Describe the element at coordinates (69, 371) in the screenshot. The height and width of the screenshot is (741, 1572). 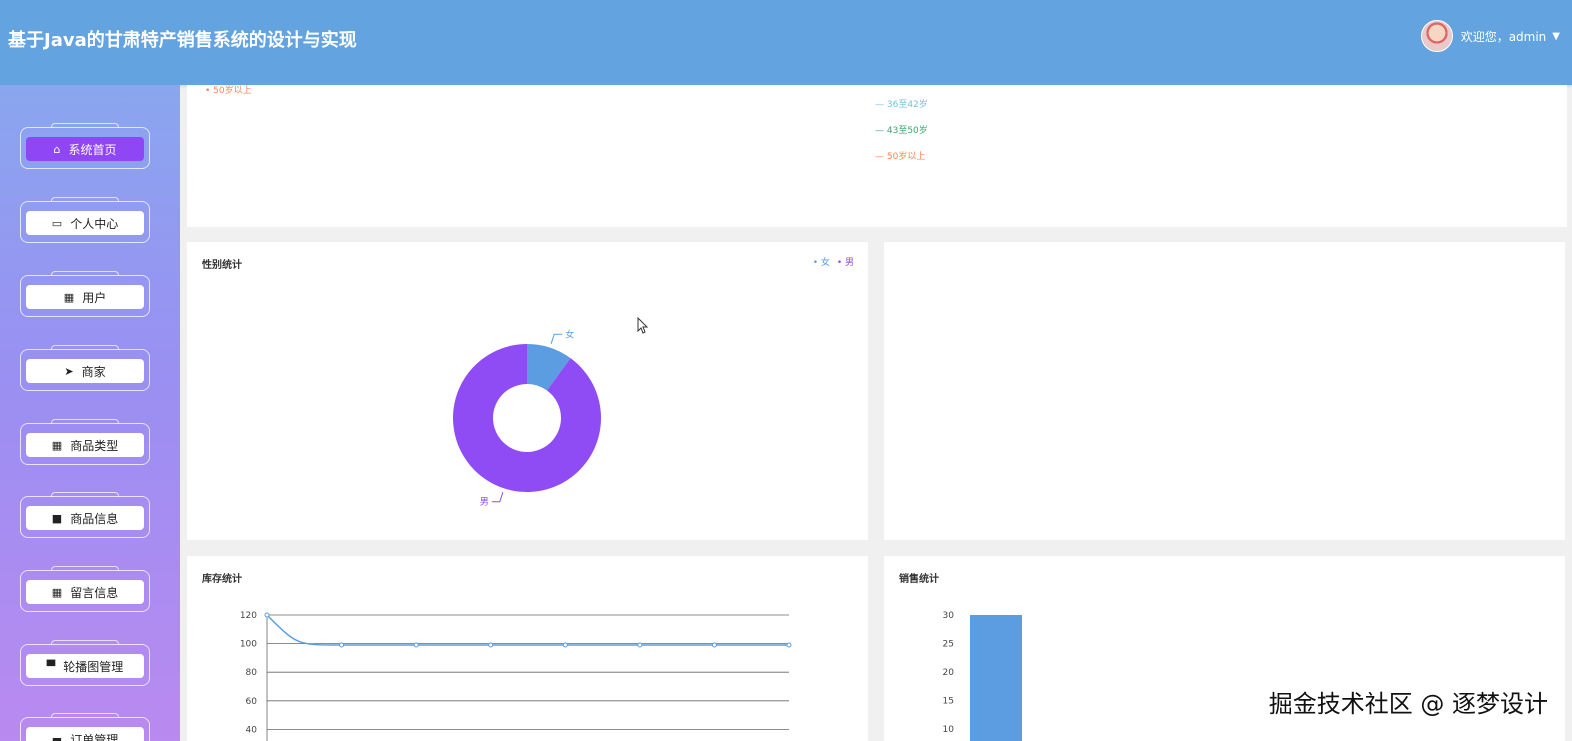
I see `paper-plane-icon: ➤` at that location.